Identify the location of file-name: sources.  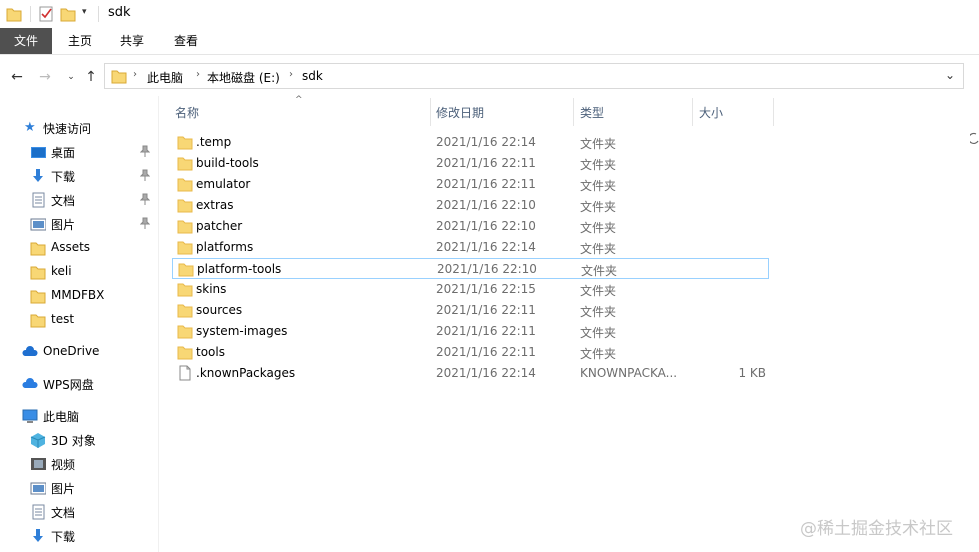
(219, 310).